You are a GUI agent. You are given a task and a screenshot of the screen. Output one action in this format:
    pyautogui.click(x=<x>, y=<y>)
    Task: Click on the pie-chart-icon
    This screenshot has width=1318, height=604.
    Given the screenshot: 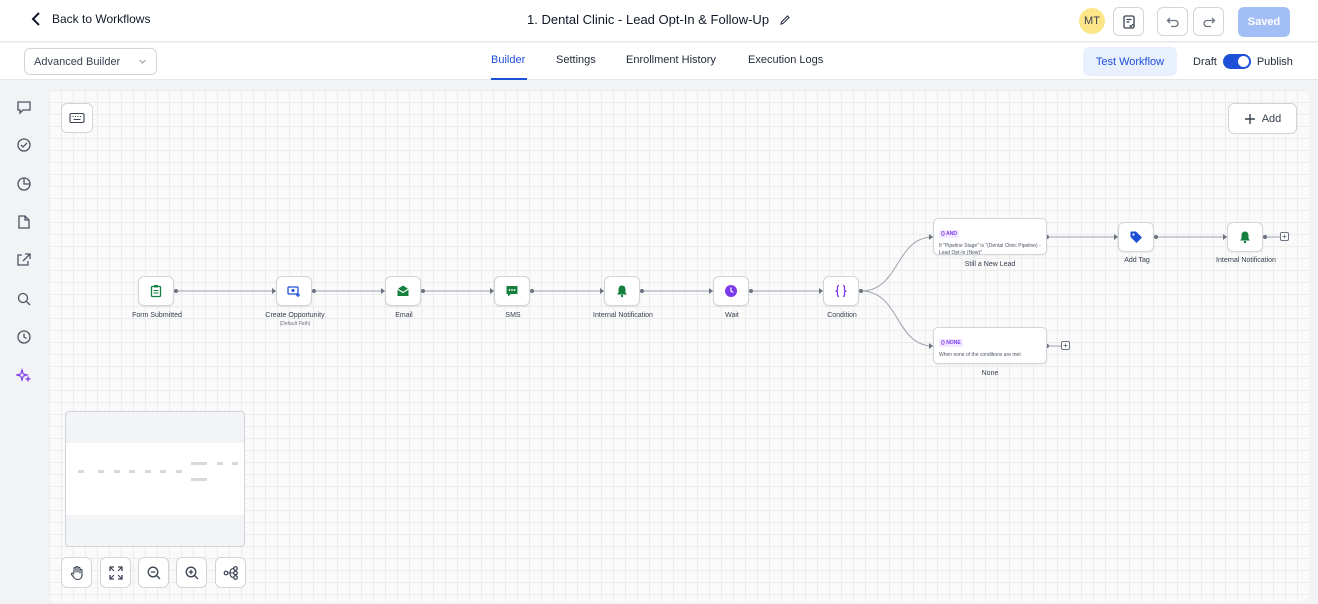 What is the action you would take?
    pyautogui.click(x=24, y=184)
    